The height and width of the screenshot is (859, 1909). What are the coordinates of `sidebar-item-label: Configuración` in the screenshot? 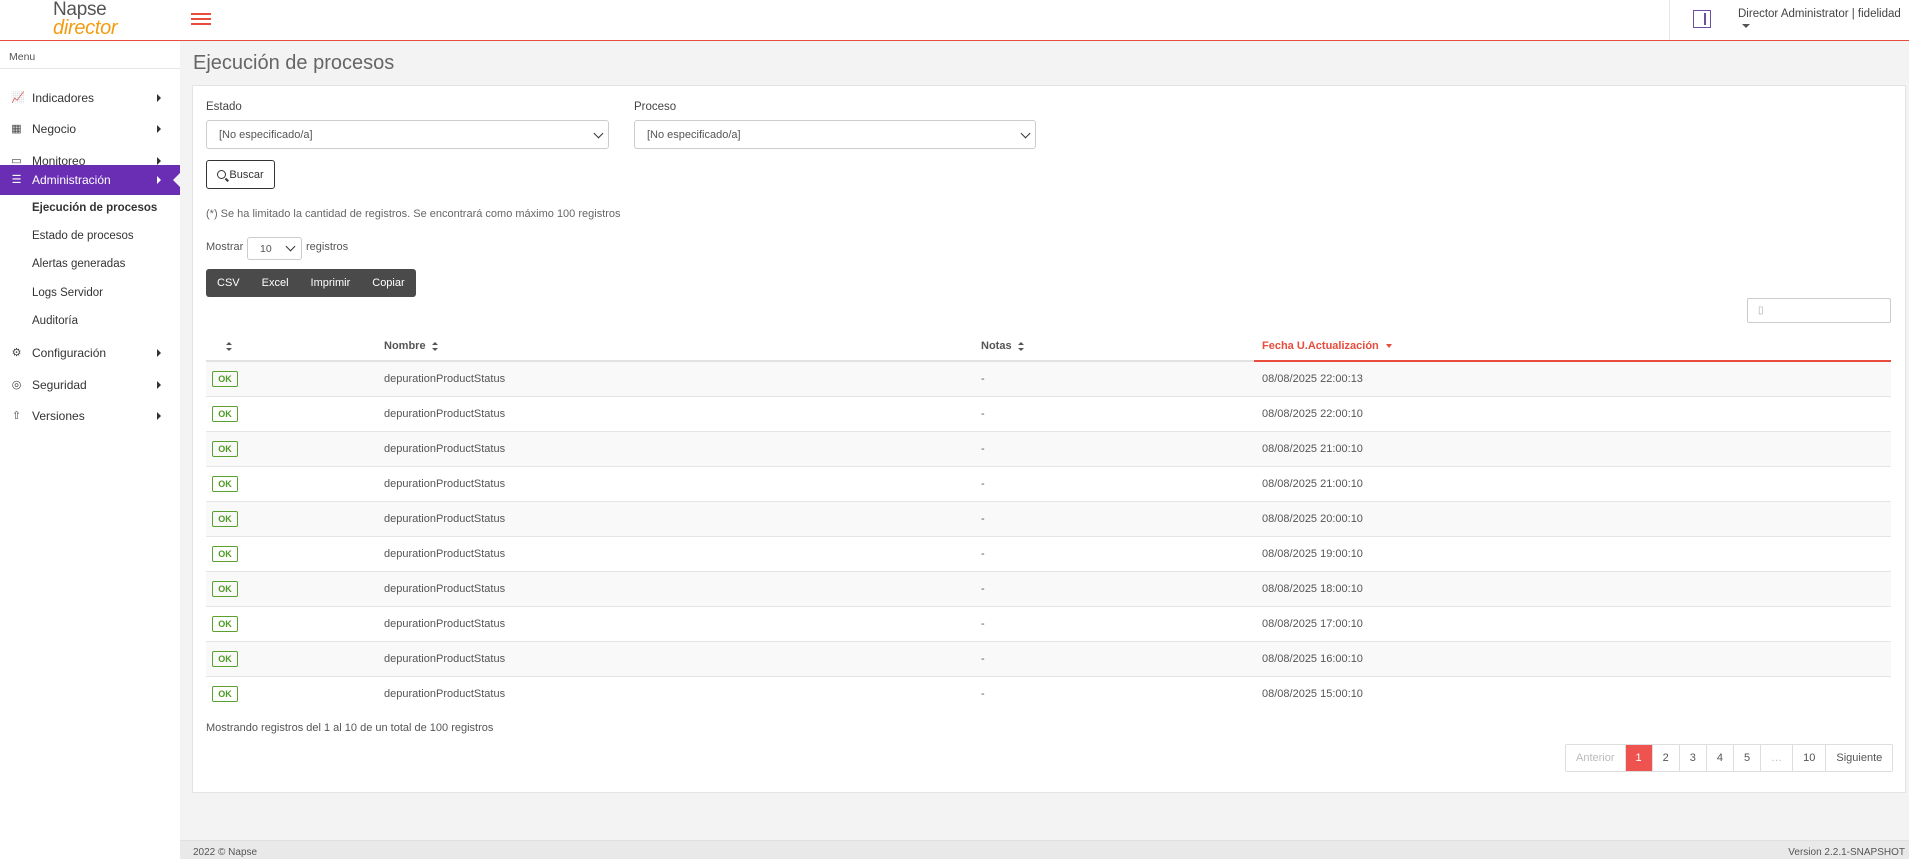 It's located at (69, 353).